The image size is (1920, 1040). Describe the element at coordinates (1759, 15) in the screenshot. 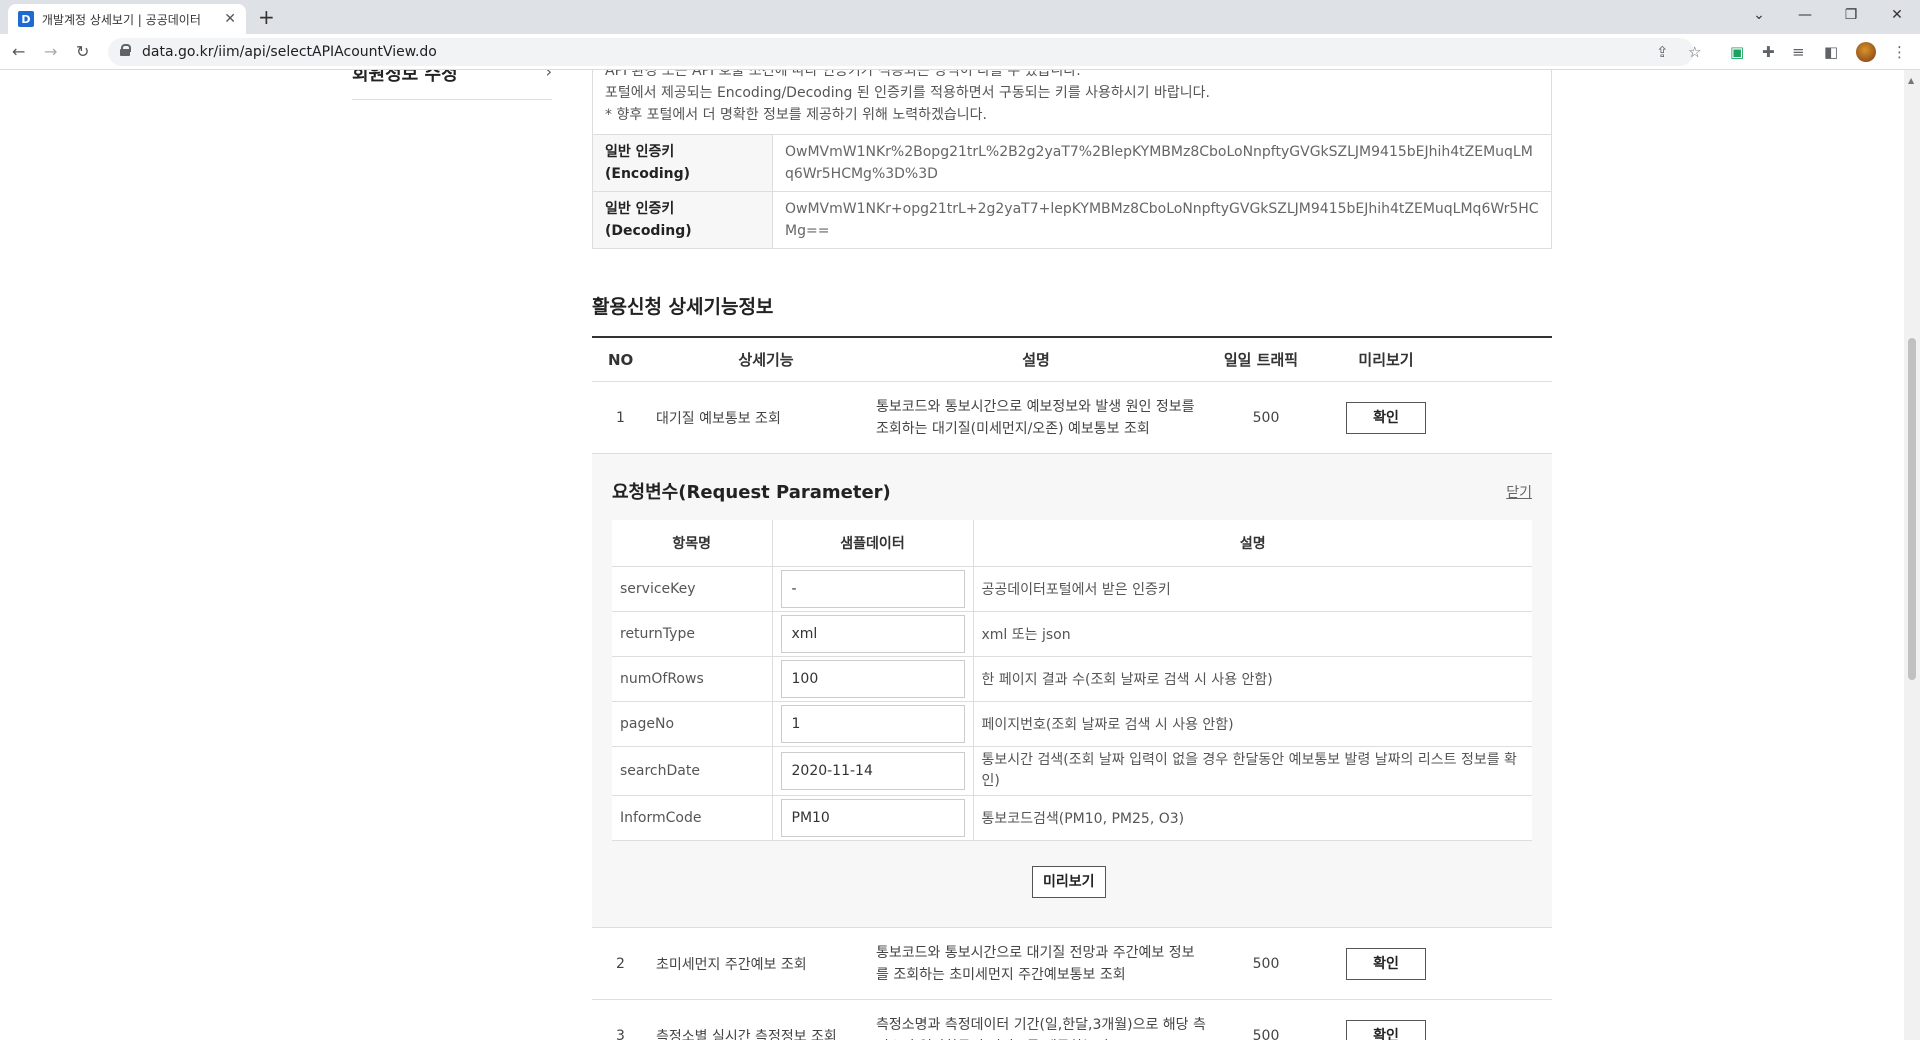

I see `tab-search-icon: ⌄` at that location.